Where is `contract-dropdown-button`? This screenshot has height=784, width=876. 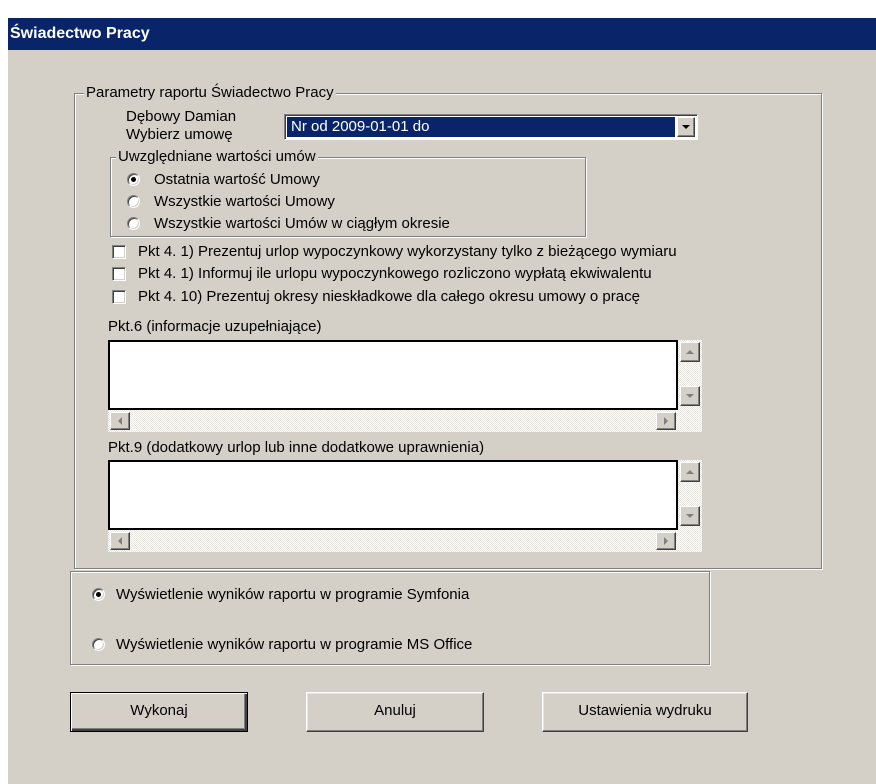
contract-dropdown-button is located at coordinates (686, 127).